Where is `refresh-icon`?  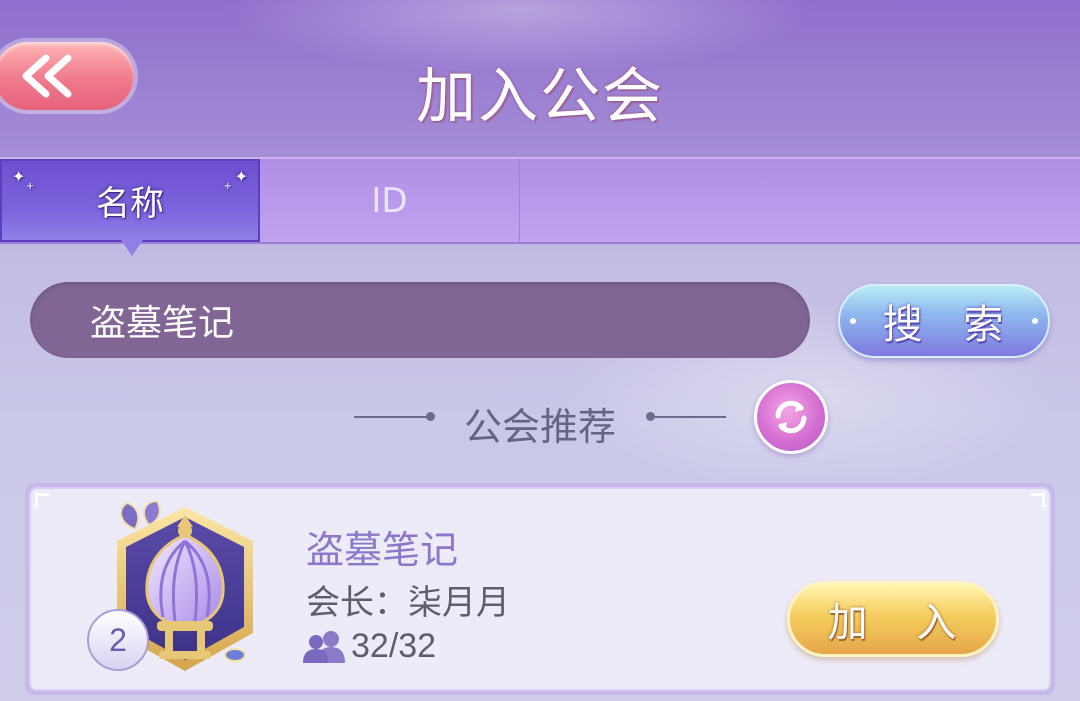 refresh-icon is located at coordinates (791, 417).